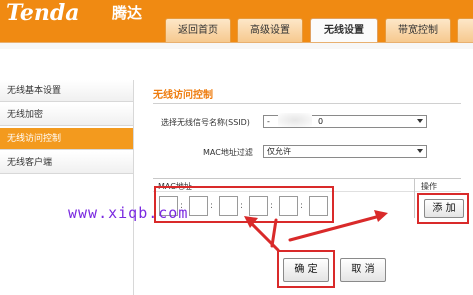 The width and height of the screenshot is (473, 295). Describe the element at coordinates (363, 270) in the screenshot. I see `cancel-button: 取 消` at that location.